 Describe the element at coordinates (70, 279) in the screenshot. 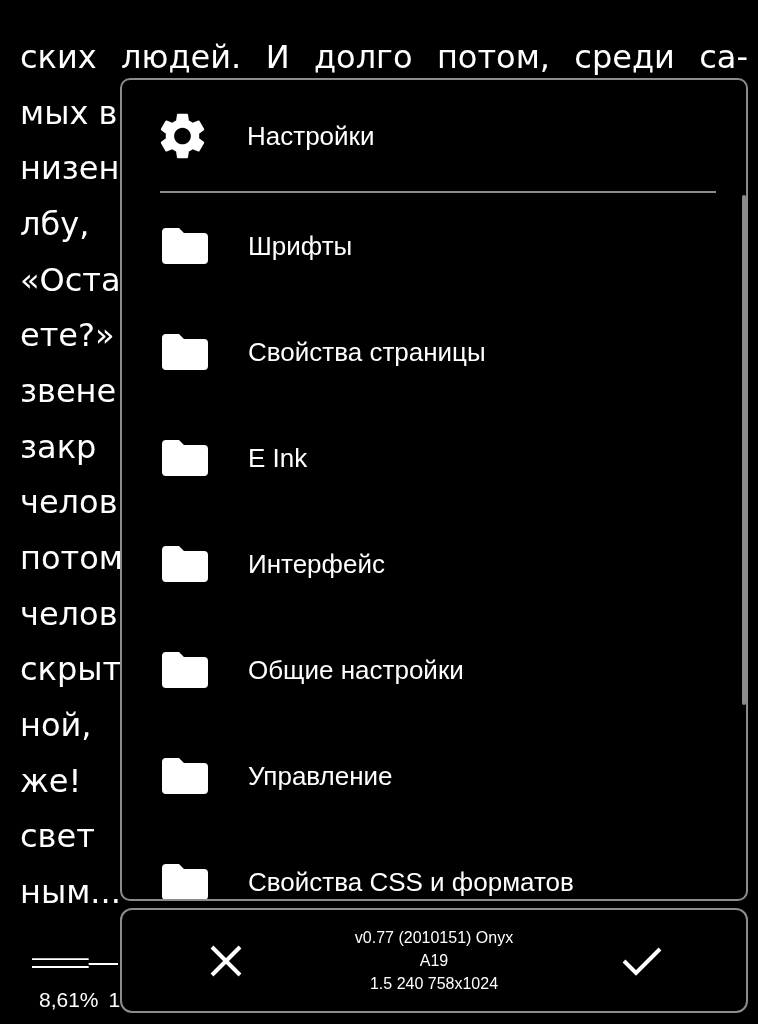

I see `book-text-line: «Оста` at that location.